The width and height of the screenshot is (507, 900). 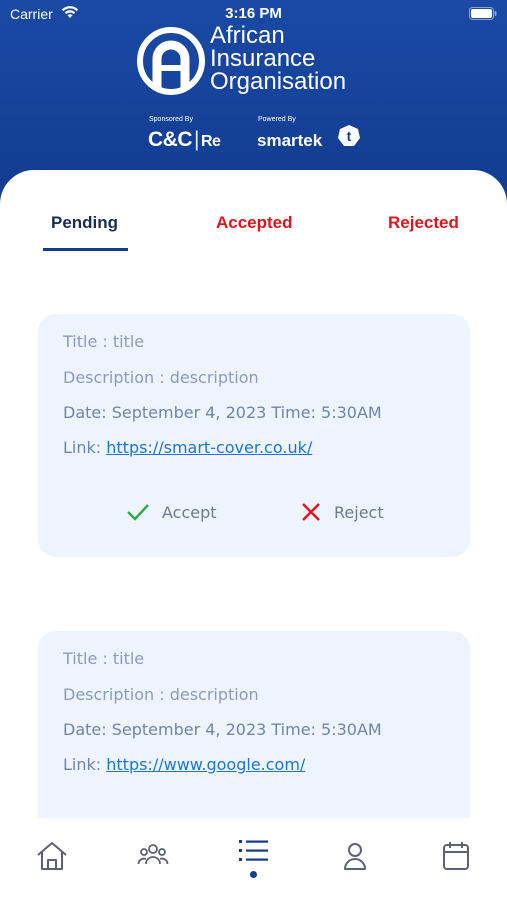 I want to click on reject-label: Reject, so click(x=359, y=512).